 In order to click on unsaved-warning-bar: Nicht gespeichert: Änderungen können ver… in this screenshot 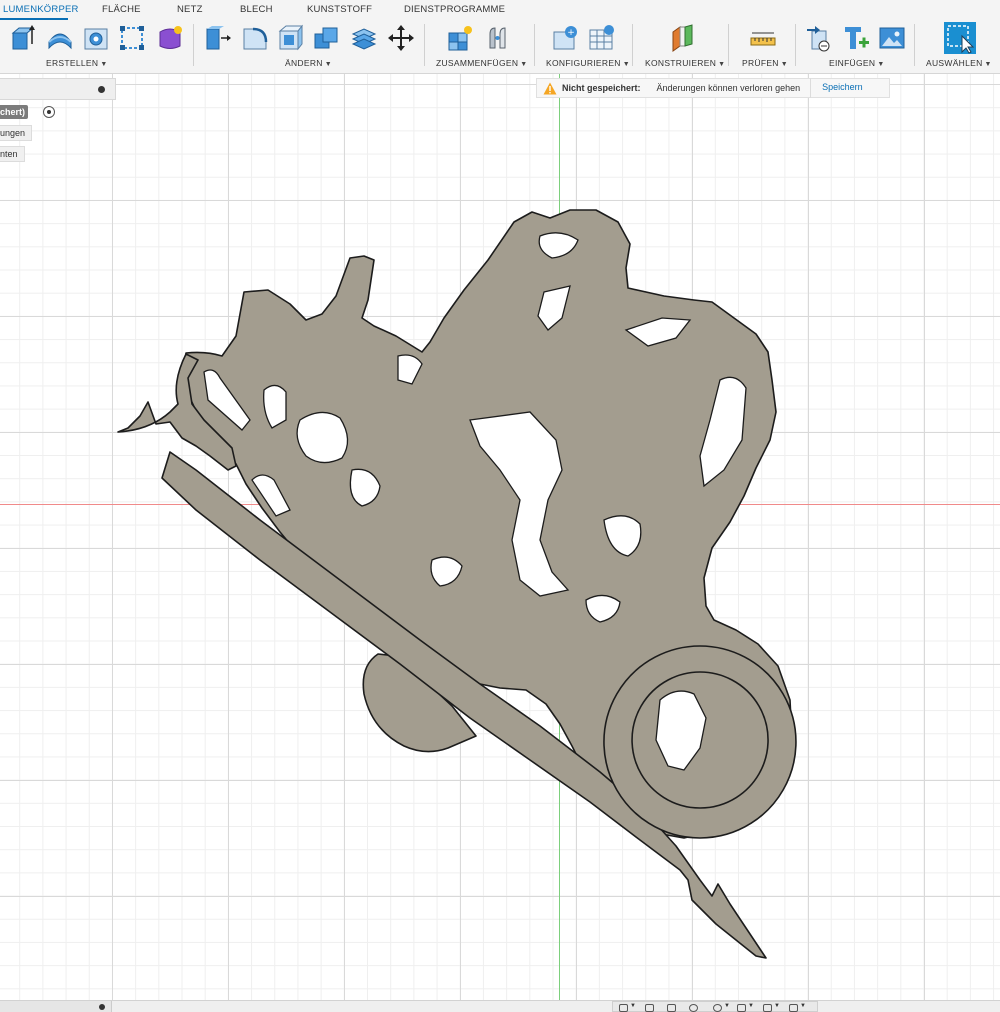, I will do `click(713, 88)`.